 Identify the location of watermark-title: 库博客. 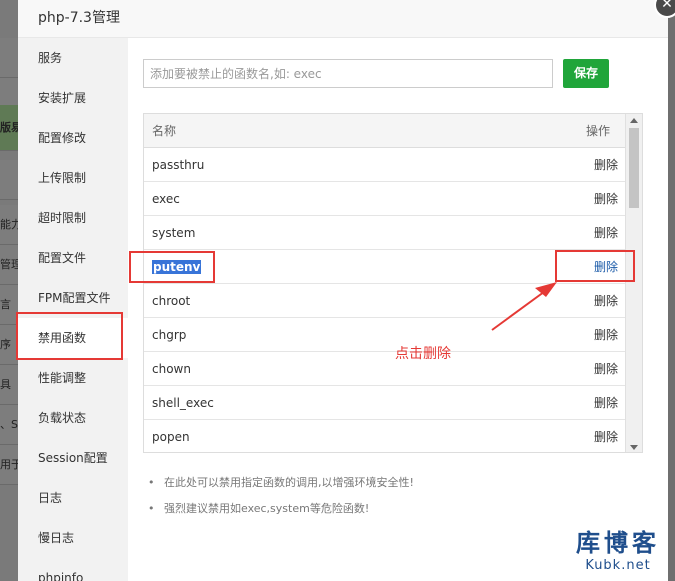
(618, 543).